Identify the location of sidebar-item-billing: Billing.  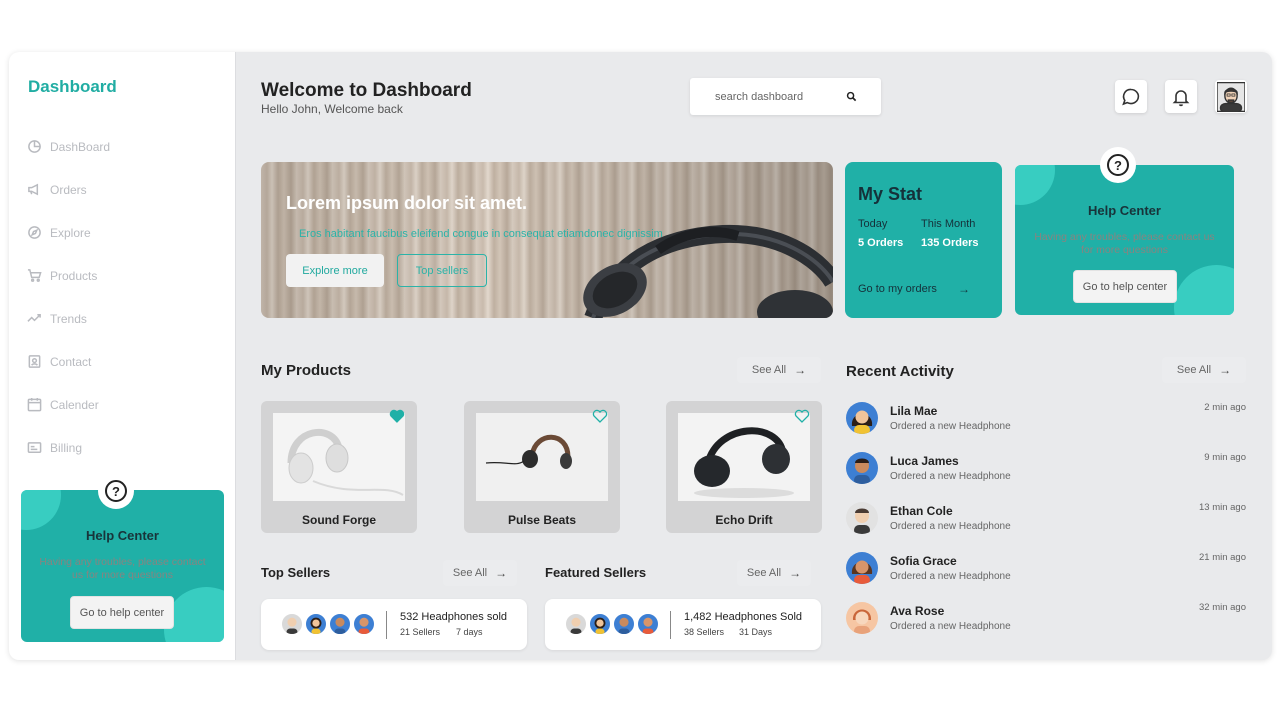
(68, 447).